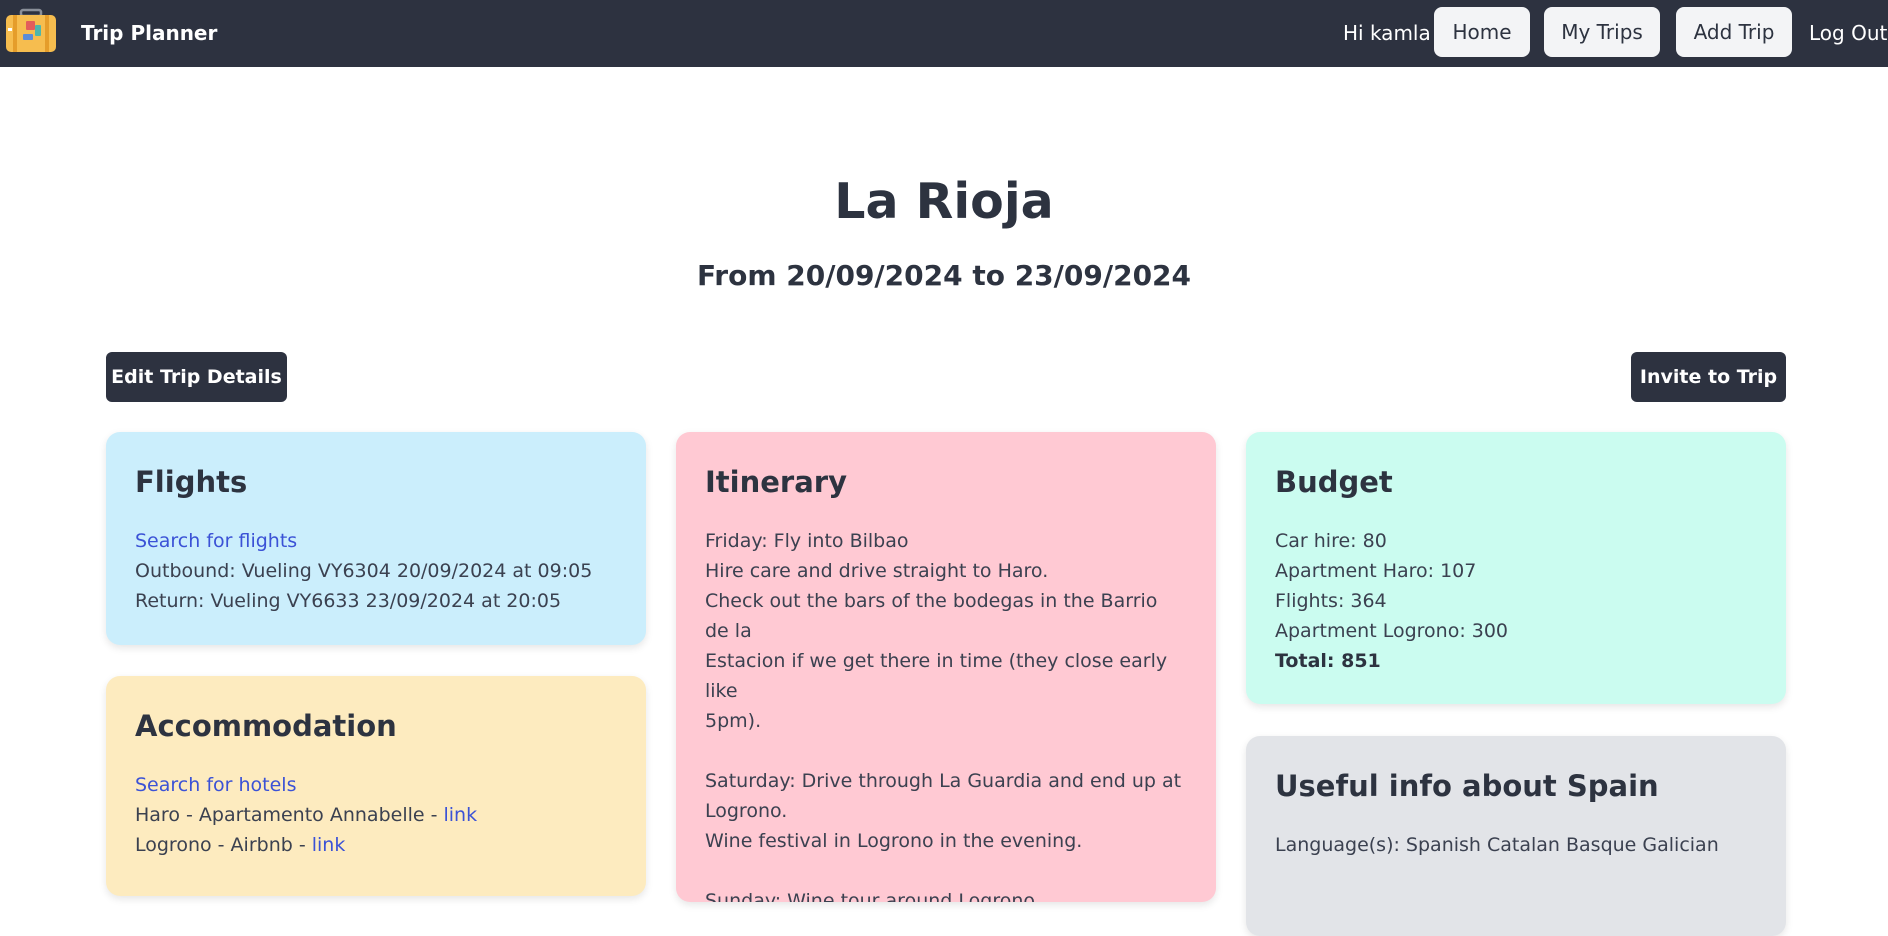  What do you see at coordinates (944, 201) in the screenshot?
I see `trip-title: La Rioja` at bounding box center [944, 201].